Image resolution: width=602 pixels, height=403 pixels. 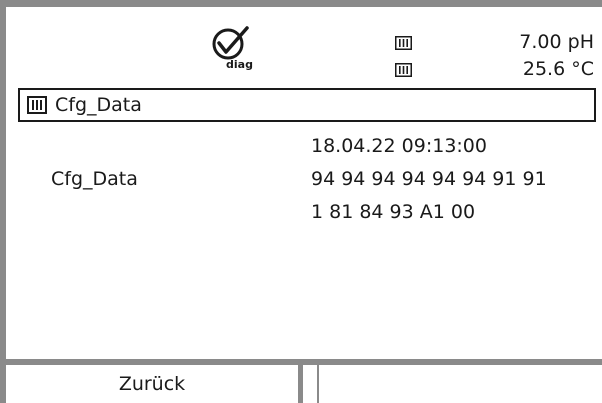 What do you see at coordinates (399, 146) in the screenshot?
I see `timestamp-value: 18.04.22 09:13:00` at bounding box center [399, 146].